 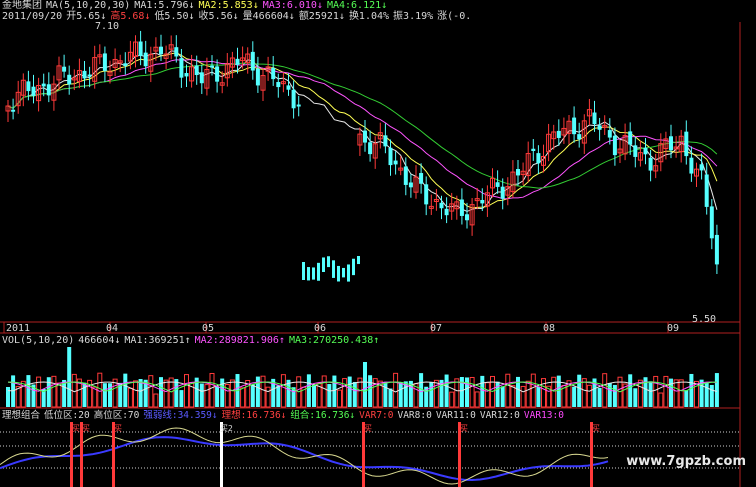 What do you see at coordinates (22, 5) in the screenshot?
I see `stock-name: 金地集团` at bounding box center [22, 5].